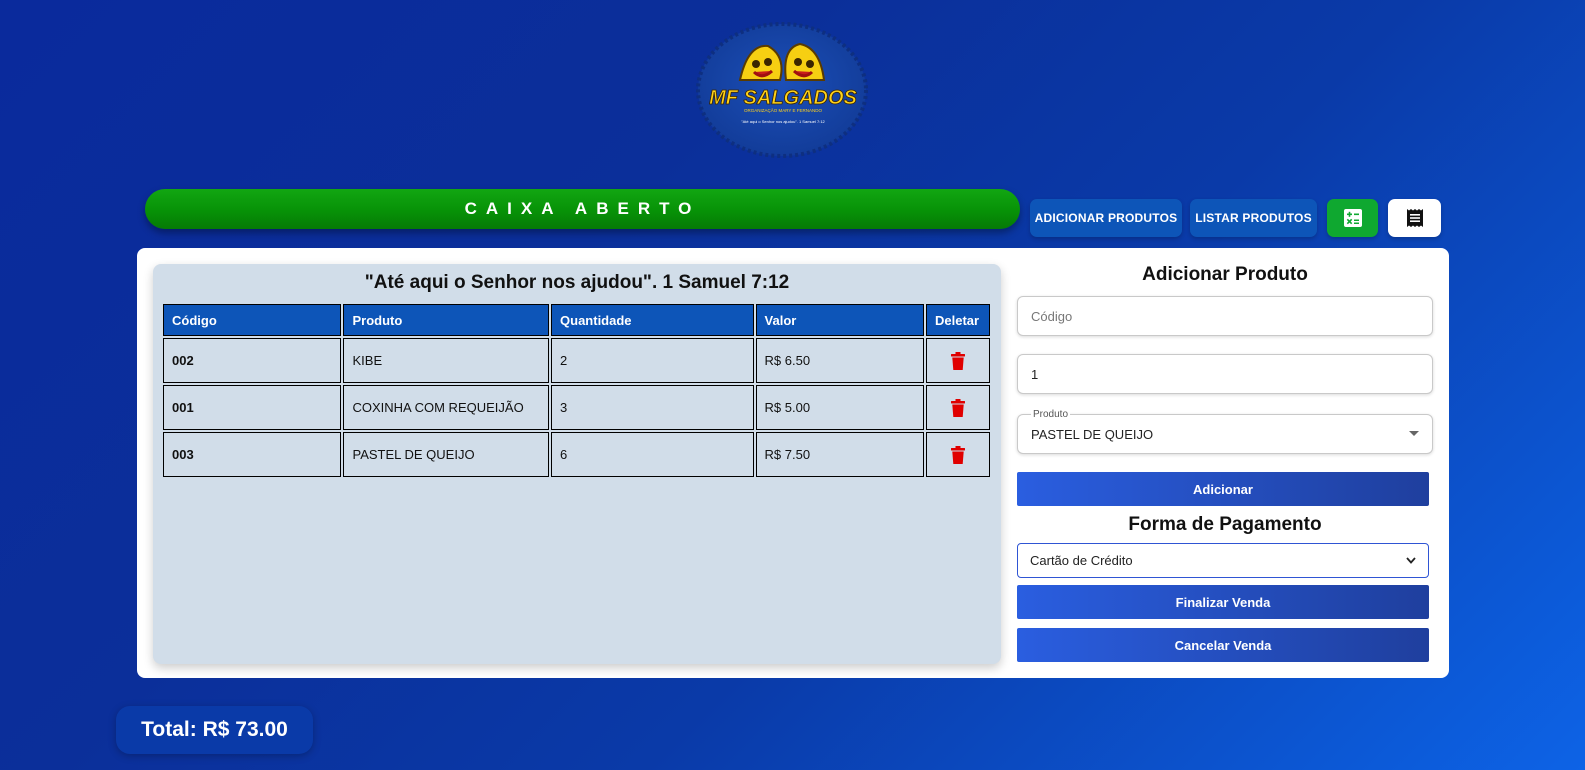  I want to click on cell-value: R$ 7.50, so click(839, 454).